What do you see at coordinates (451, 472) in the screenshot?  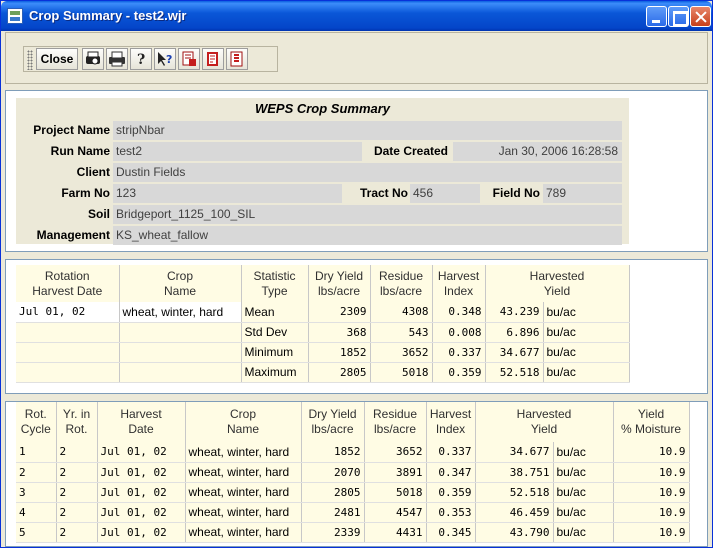 I see `harvest-index-cell: 0.347` at bounding box center [451, 472].